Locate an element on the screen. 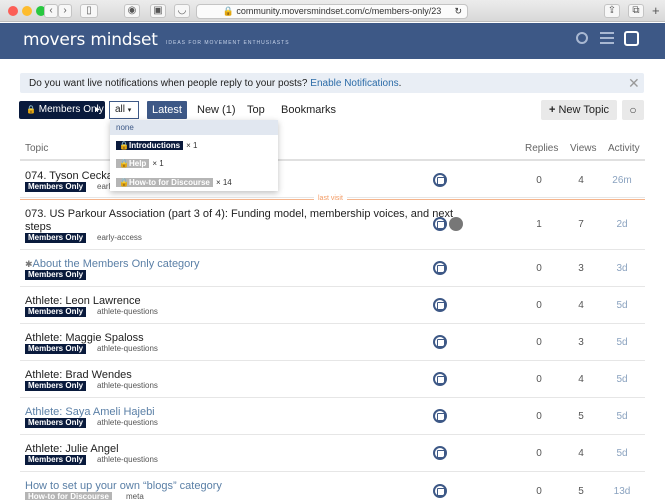  dropdown-option: 🔒Introductions × 1 is located at coordinates (156, 145).